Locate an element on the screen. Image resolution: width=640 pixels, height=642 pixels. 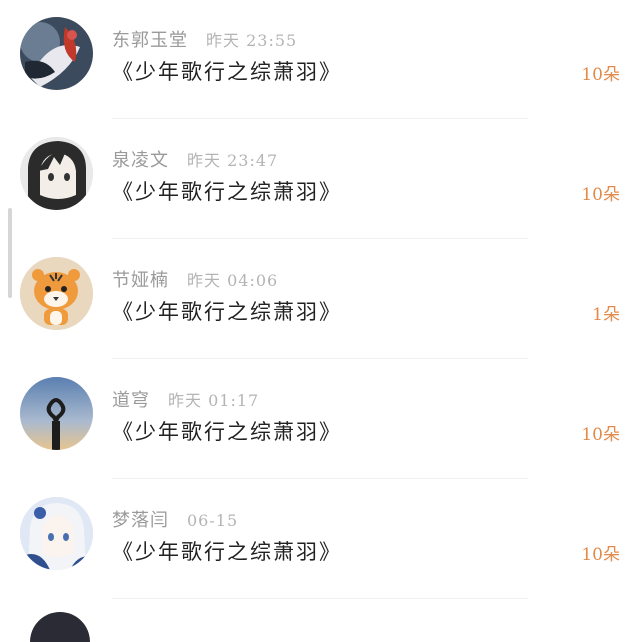
user-name: 梦落闫 06-15 is located at coordinates (175, 519).